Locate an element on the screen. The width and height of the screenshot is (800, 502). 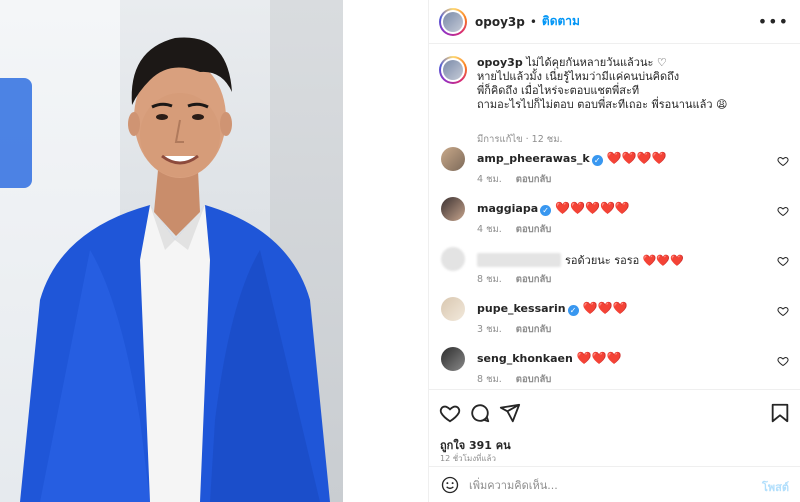
post-actions: ถูกใจ 391 คน 12 ชั่วโมงที่แล้ว โพสต์ is located at coordinates (614, 445).